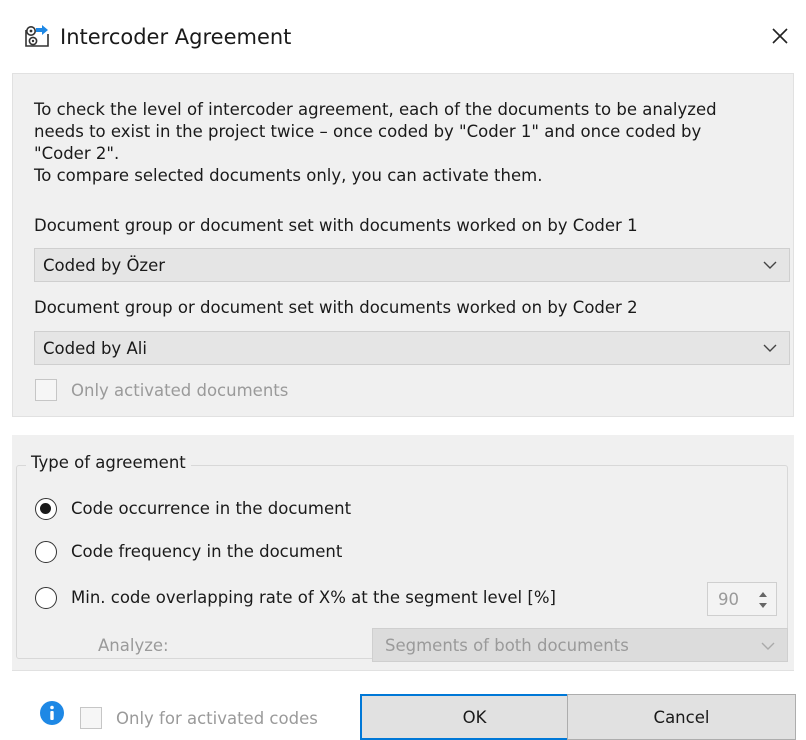 This screenshot has height=740, width=806. I want to click on analyze-select: Segments of both documents, so click(580, 645).